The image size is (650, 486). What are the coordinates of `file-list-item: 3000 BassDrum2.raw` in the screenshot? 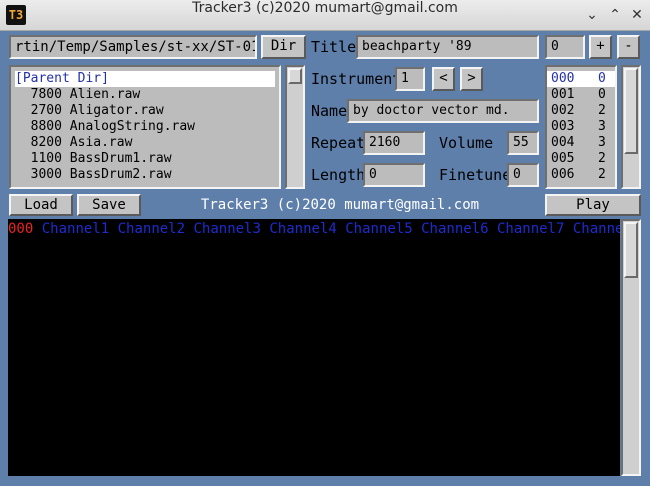 It's located at (145, 175).